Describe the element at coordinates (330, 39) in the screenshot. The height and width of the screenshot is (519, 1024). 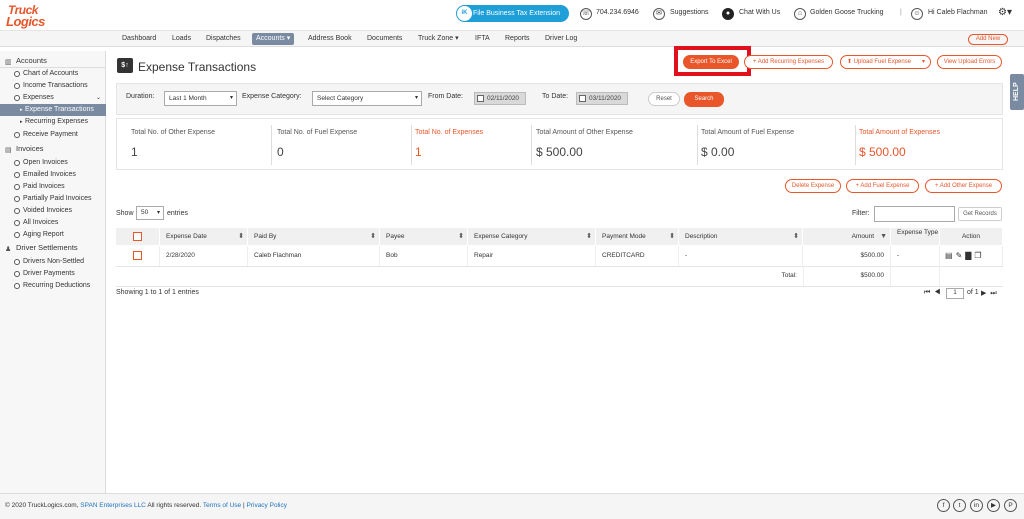
I see `nav-address-book: Address Book` at that location.